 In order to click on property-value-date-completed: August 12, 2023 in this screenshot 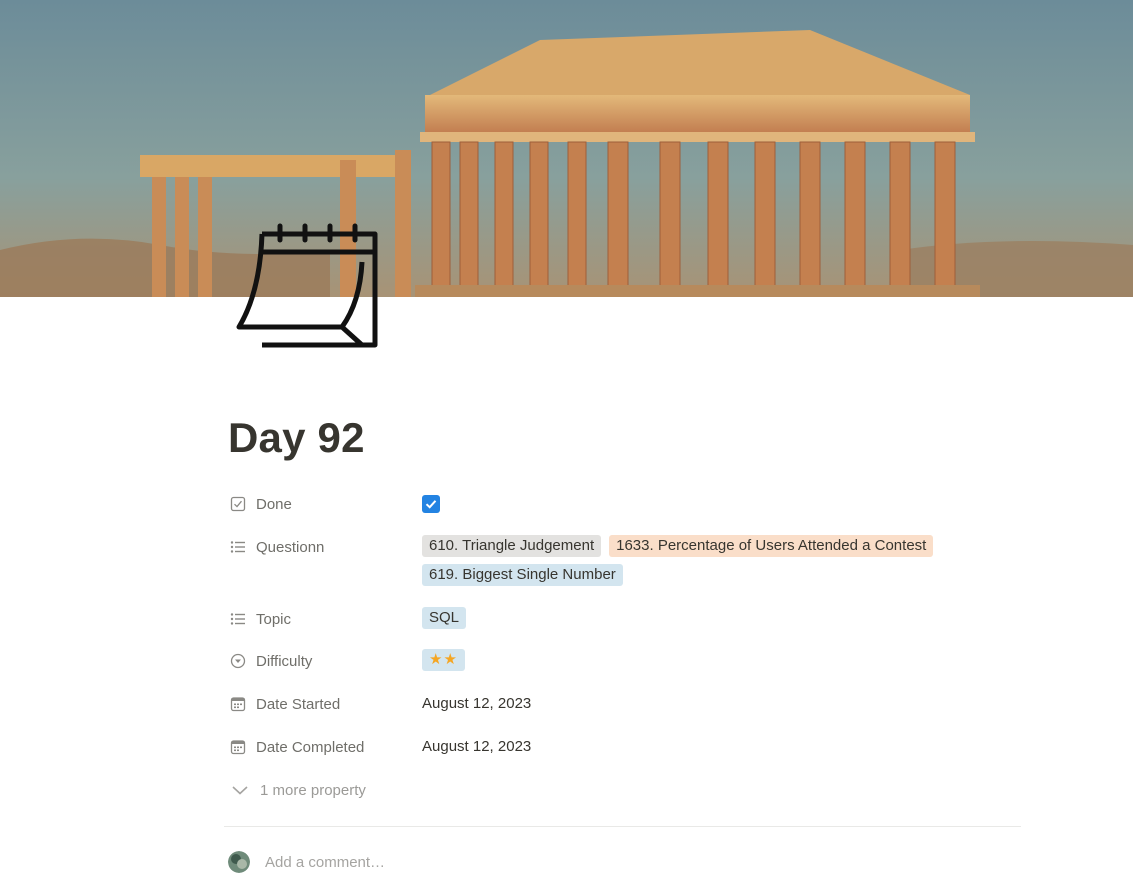, I will do `click(702, 747)`.